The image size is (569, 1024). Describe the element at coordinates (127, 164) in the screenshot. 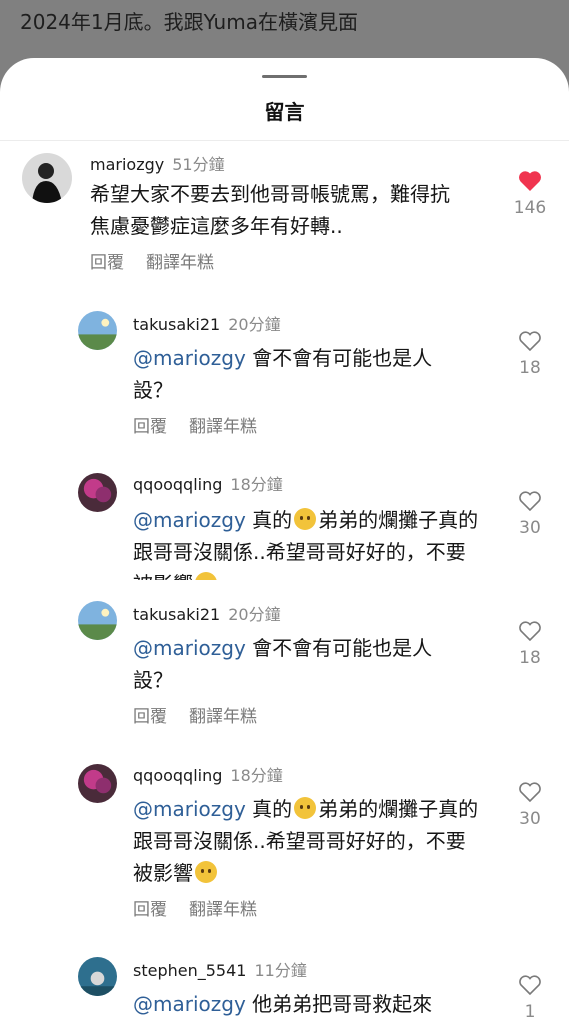

I see `username: mariozgy` at that location.